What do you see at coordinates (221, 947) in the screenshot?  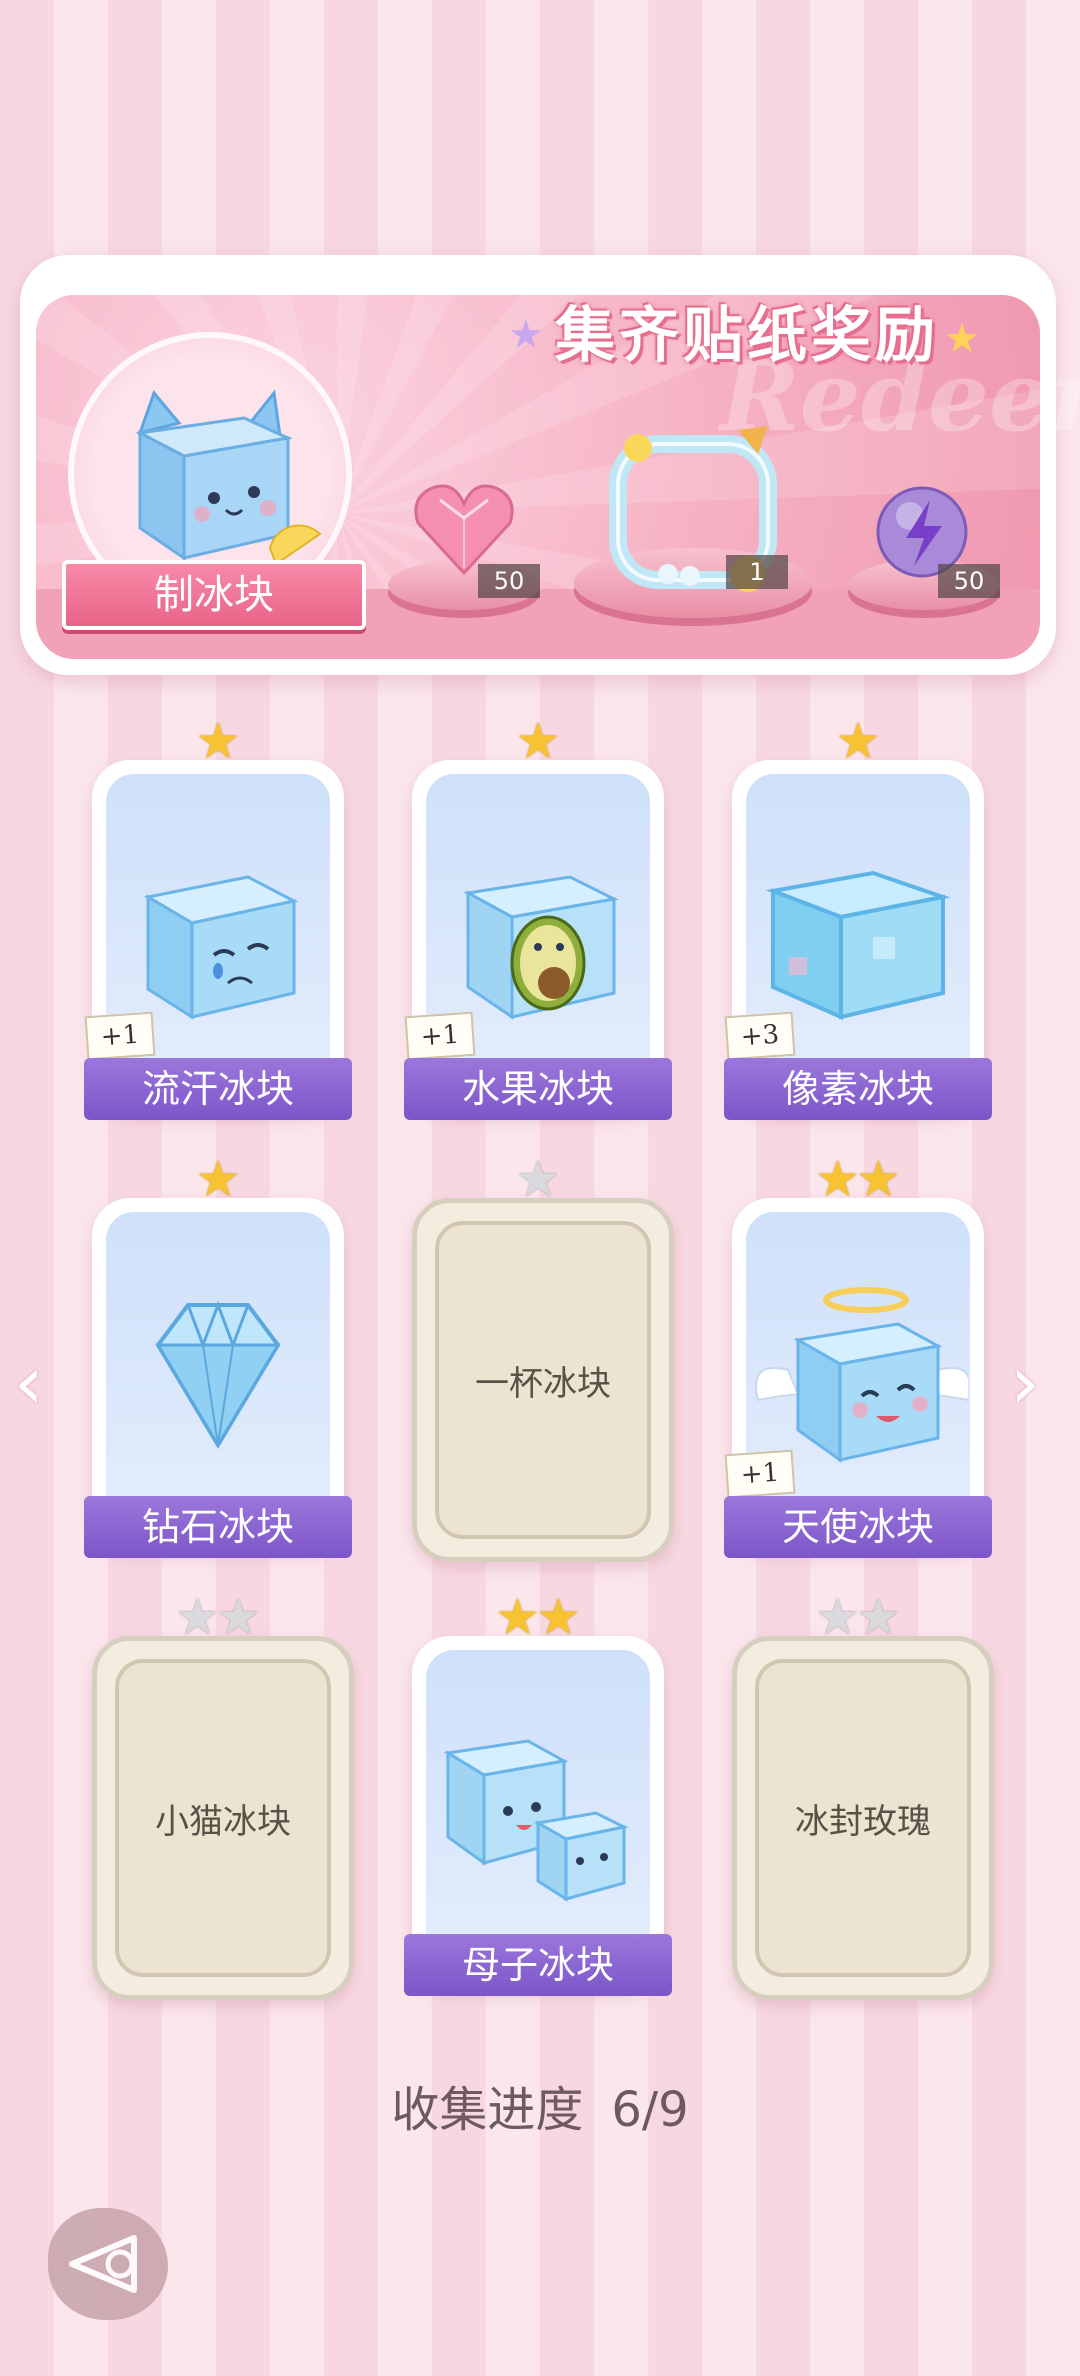 I see `sweating-ice-cube-icon` at bounding box center [221, 947].